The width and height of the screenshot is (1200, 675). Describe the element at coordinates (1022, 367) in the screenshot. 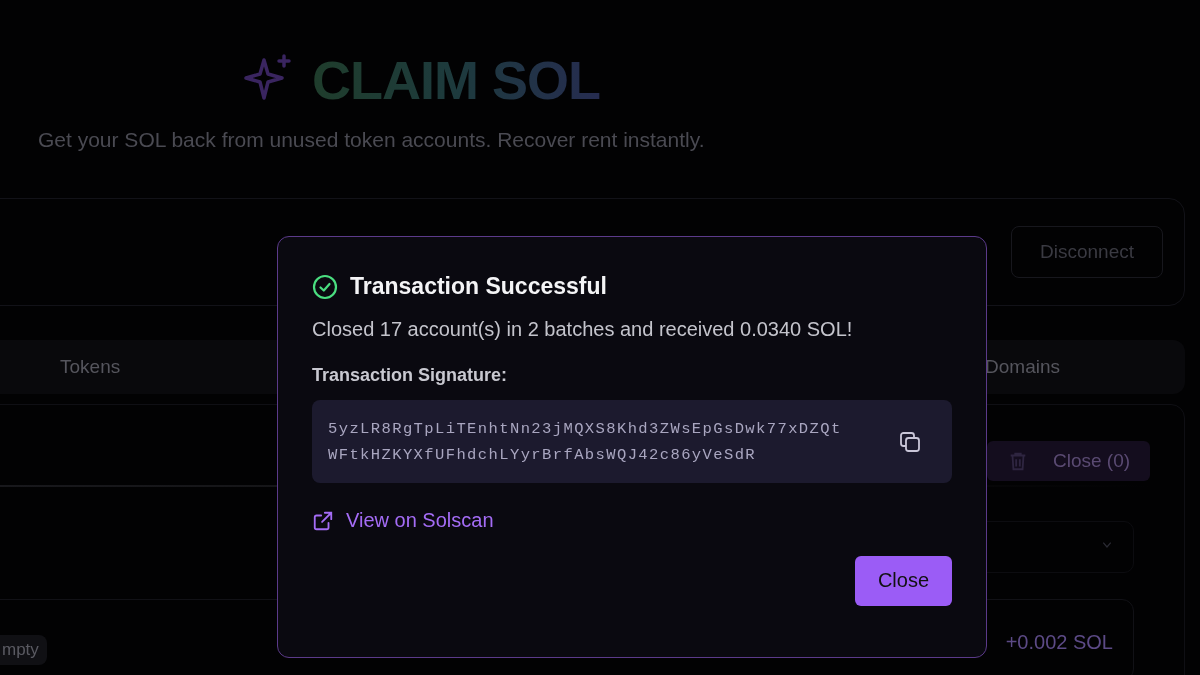

I see `tab: Domains` at that location.